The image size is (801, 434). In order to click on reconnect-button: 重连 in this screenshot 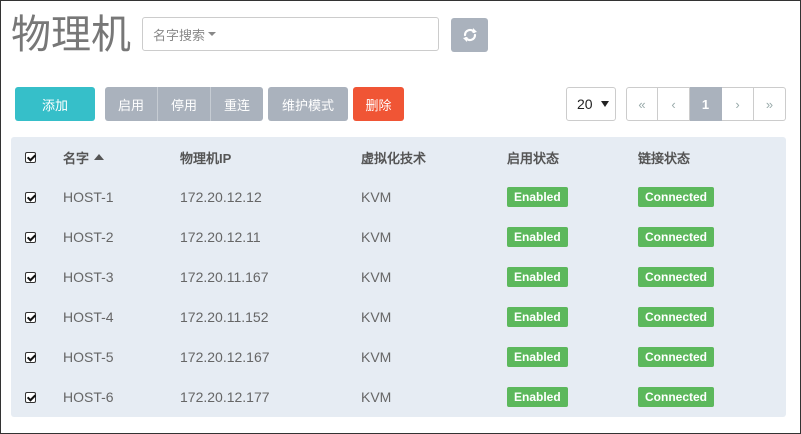, I will do `click(237, 104)`.